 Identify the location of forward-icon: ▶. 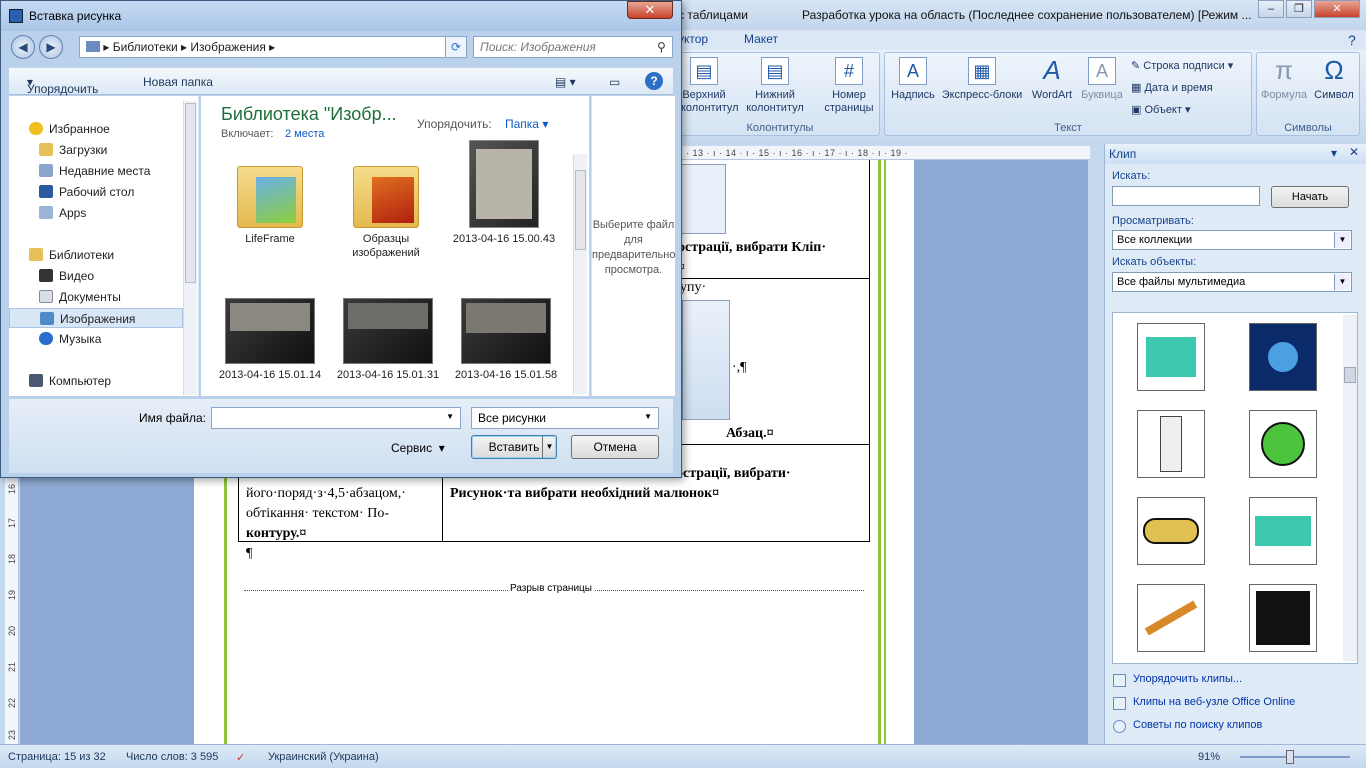
(51, 47).